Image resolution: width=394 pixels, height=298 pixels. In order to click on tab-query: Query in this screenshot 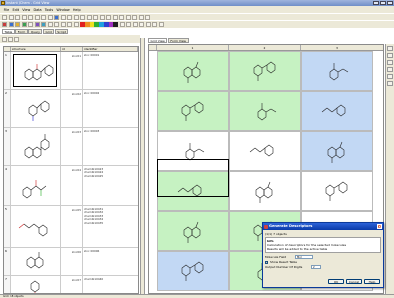, I will do `click(35, 31)`.